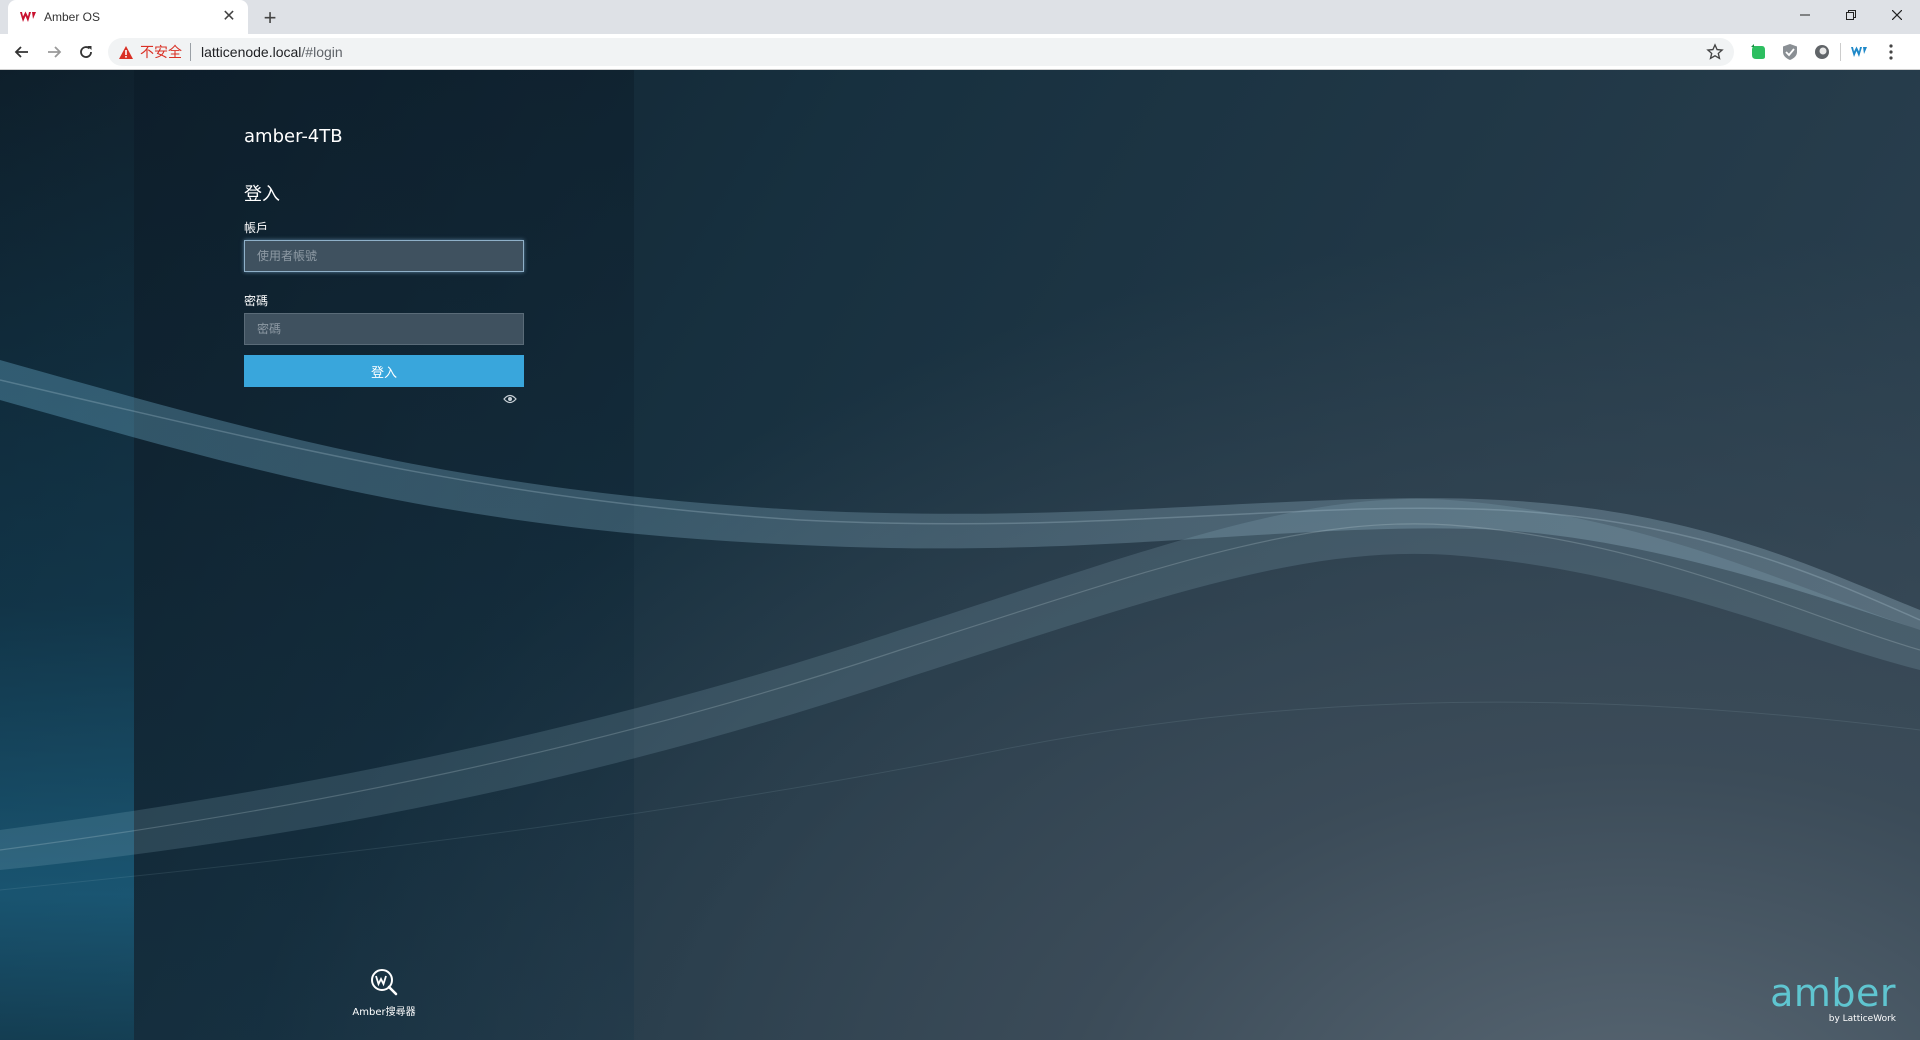  What do you see at coordinates (960, 17) in the screenshot?
I see `browser-tab-bar: Amber OS ✕ +` at bounding box center [960, 17].